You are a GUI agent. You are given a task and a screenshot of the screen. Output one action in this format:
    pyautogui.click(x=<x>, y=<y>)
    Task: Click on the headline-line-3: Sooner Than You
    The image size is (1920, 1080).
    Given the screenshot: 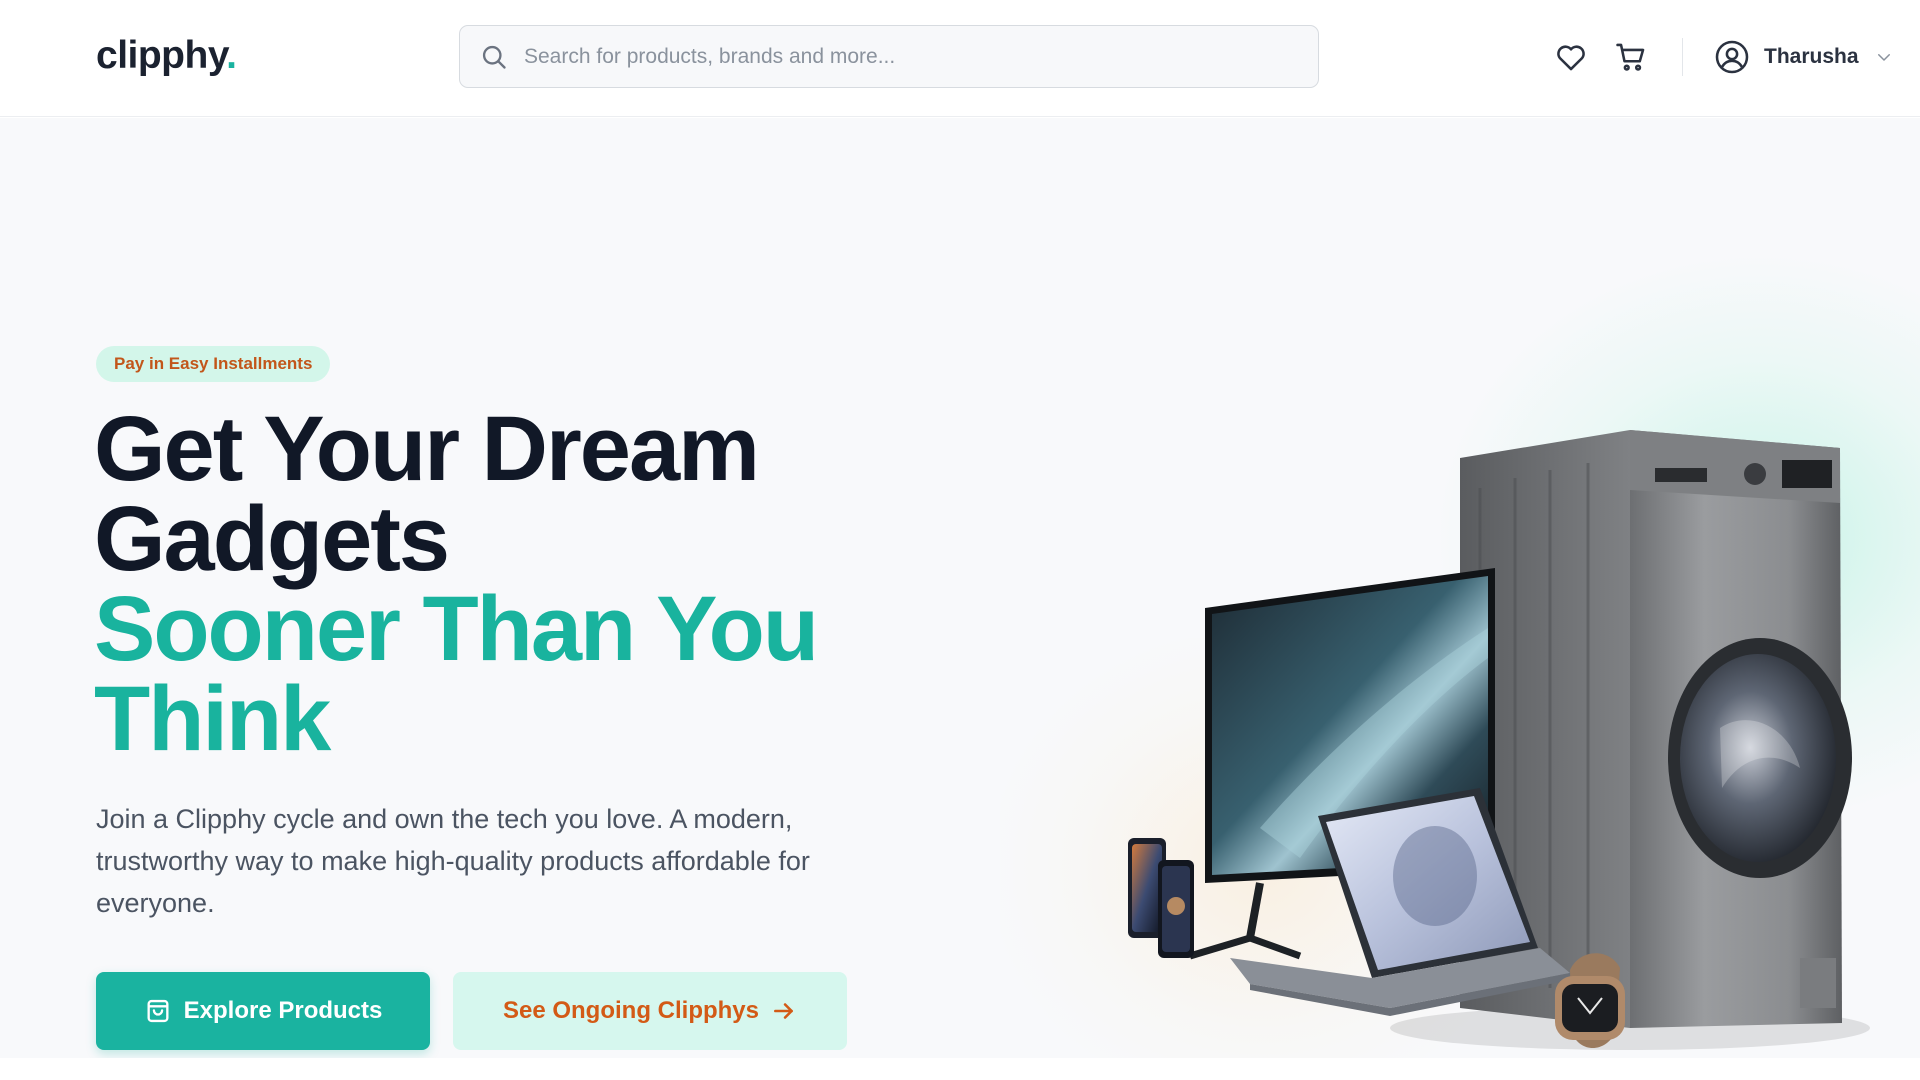 What is the action you would take?
    pyautogui.click(x=456, y=629)
    